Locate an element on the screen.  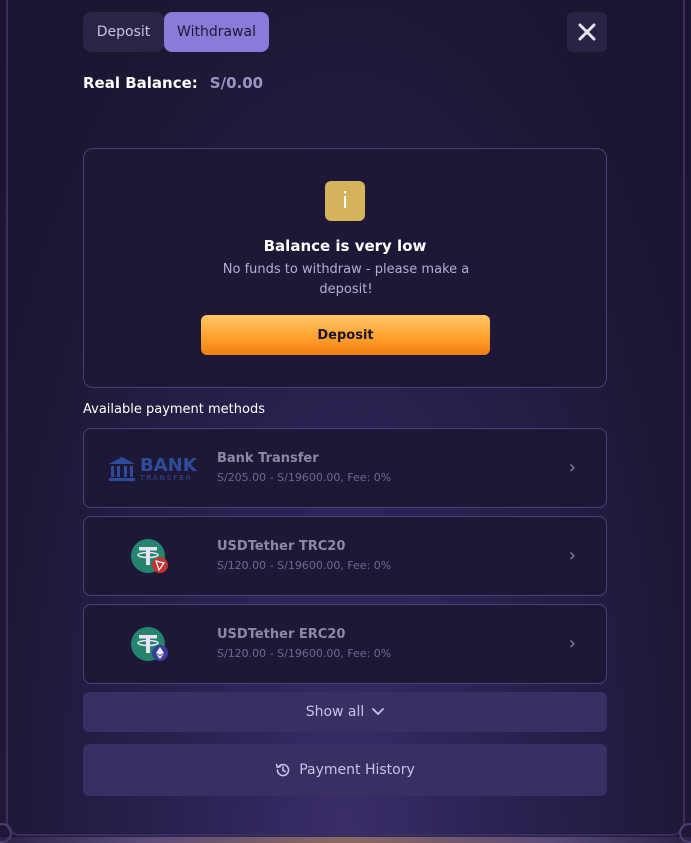
bank-building-icon is located at coordinates (122, 469).